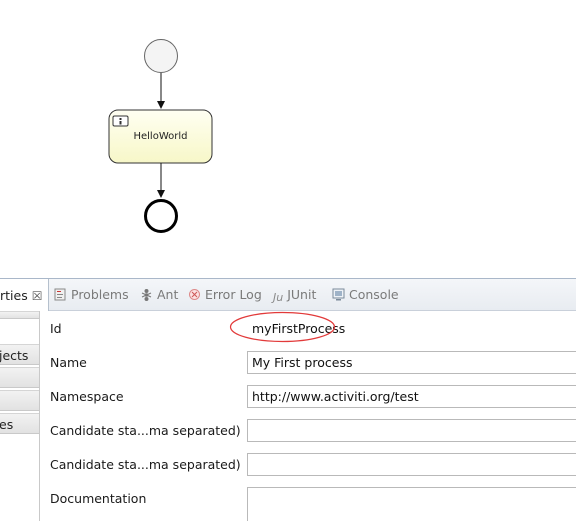 The width and height of the screenshot is (576, 521). What do you see at coordinates (411, 504) in the screenshot?
I see `documentation-field` at bounding box center [411, 504].